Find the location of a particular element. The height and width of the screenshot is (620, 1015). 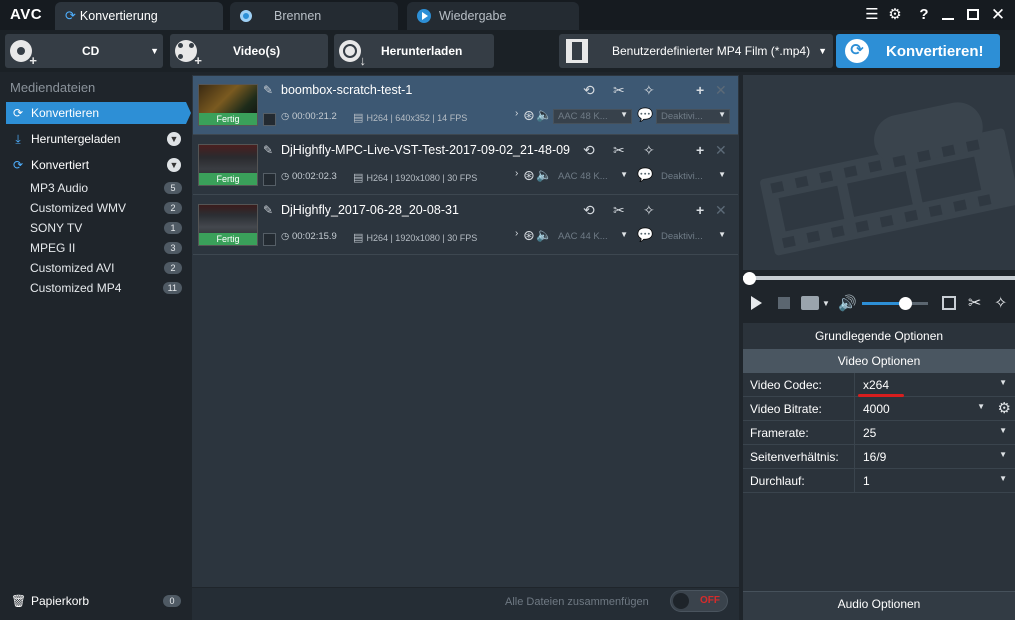

converted-item-mp3: MP3 Audio 5 is located at coordinates (106, 188).